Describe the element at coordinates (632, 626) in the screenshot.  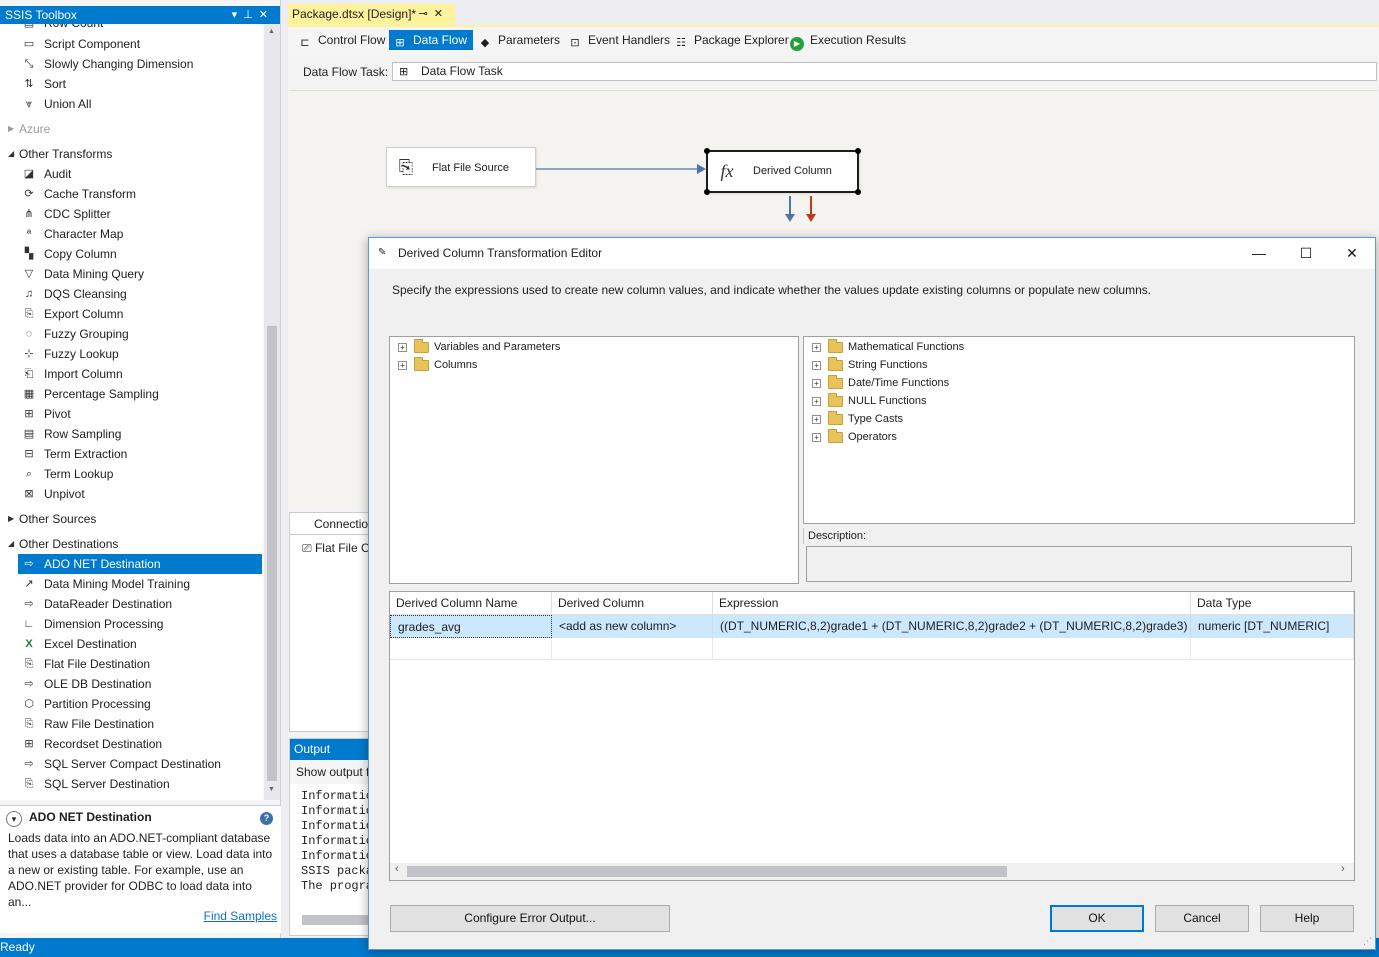
I see `cell-derived-column: <add as new column>` at that location.